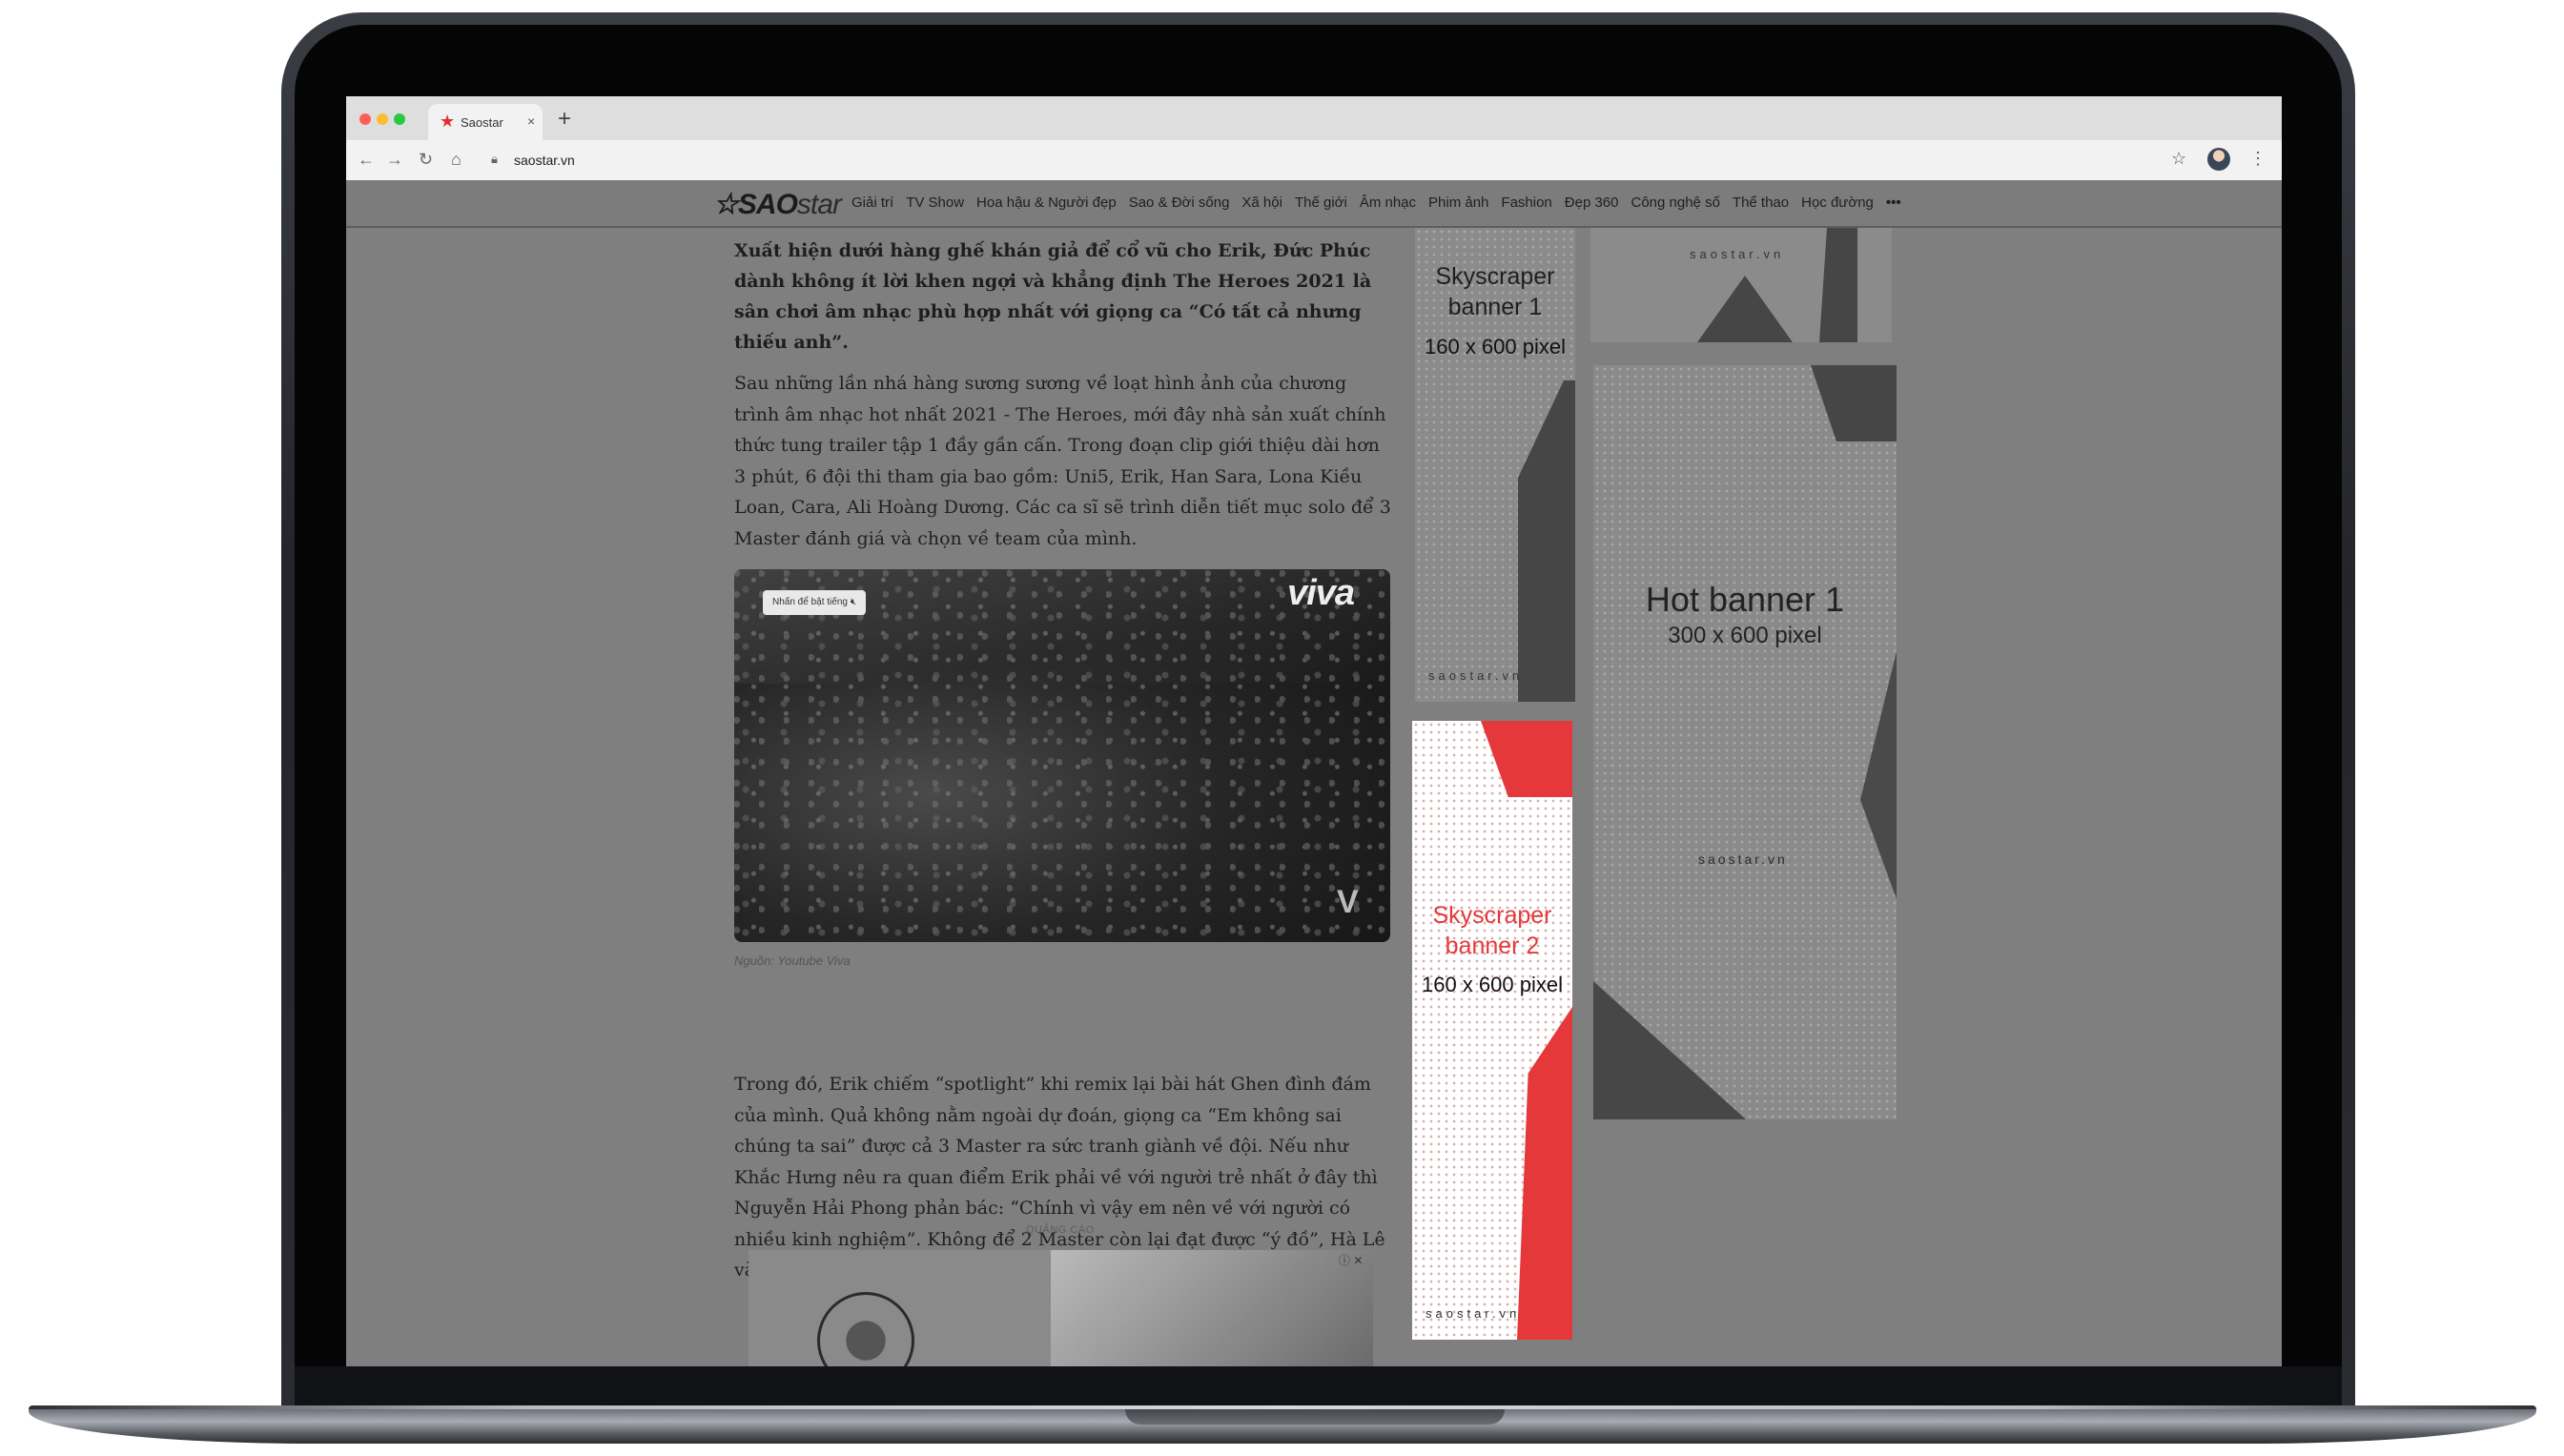 The height and width of the screenshot is (1456, 2564). What do you see at coordinates (482, 123) in the screenshot?
I see `tab-title: Saostar` at bounding box center [482, 123].